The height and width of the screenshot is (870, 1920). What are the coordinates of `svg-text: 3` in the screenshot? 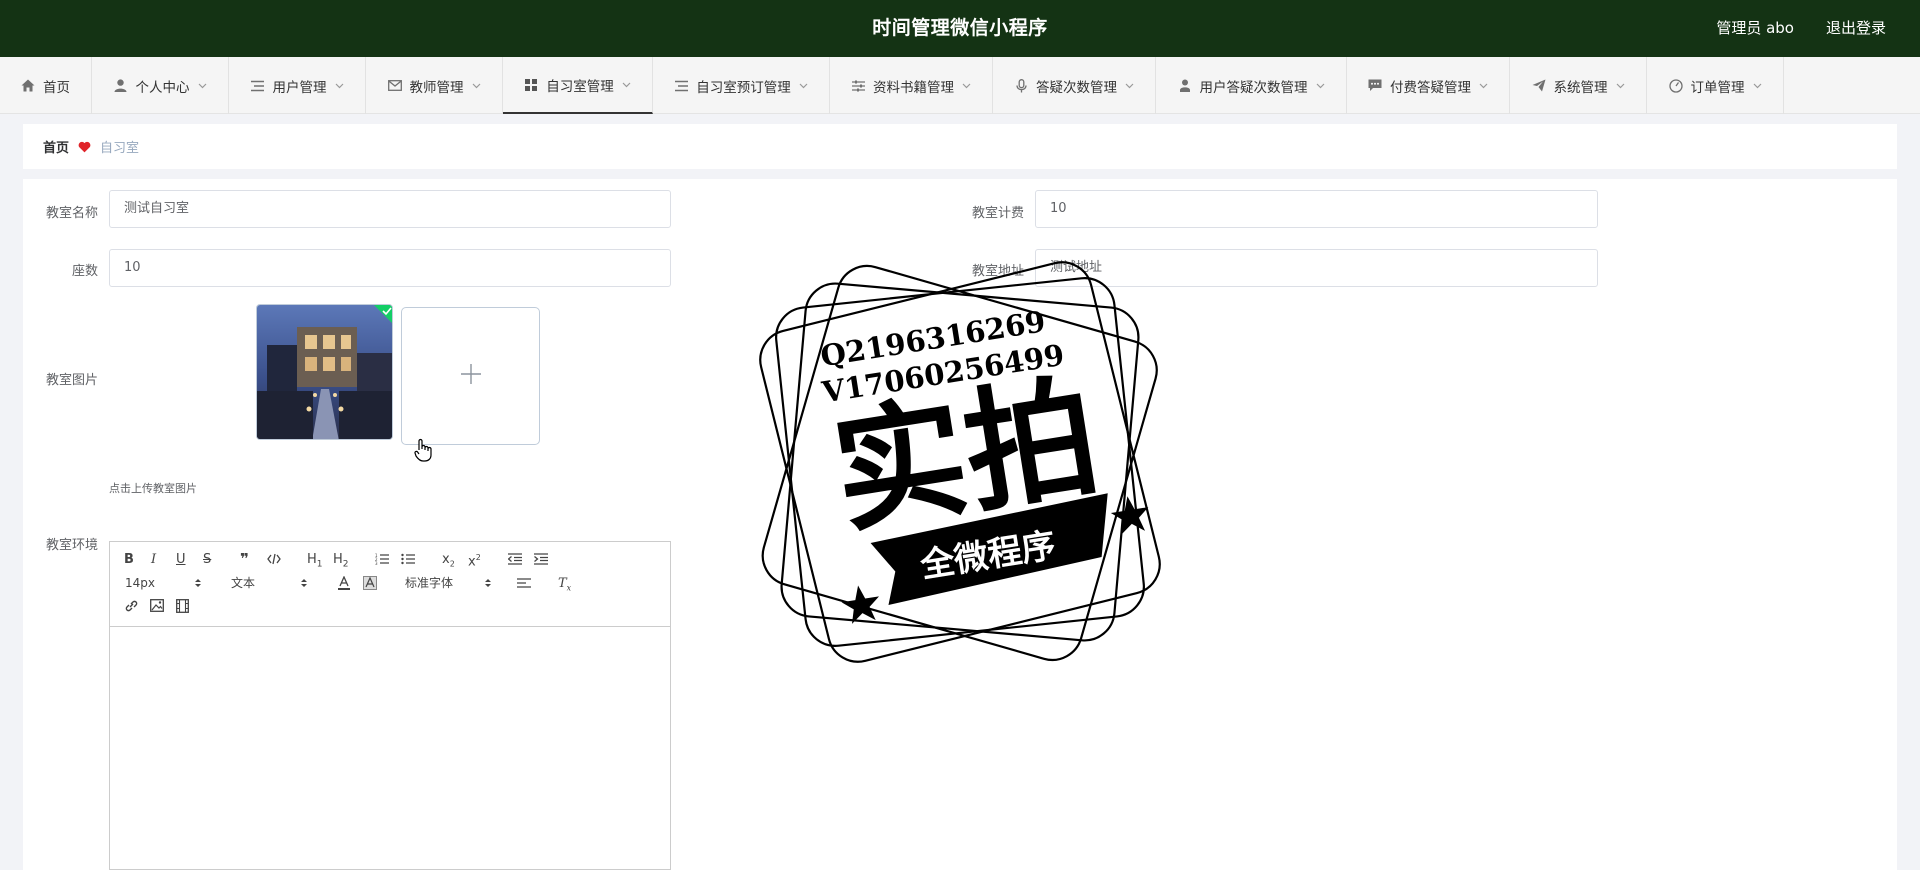 It's located at (376, 563).